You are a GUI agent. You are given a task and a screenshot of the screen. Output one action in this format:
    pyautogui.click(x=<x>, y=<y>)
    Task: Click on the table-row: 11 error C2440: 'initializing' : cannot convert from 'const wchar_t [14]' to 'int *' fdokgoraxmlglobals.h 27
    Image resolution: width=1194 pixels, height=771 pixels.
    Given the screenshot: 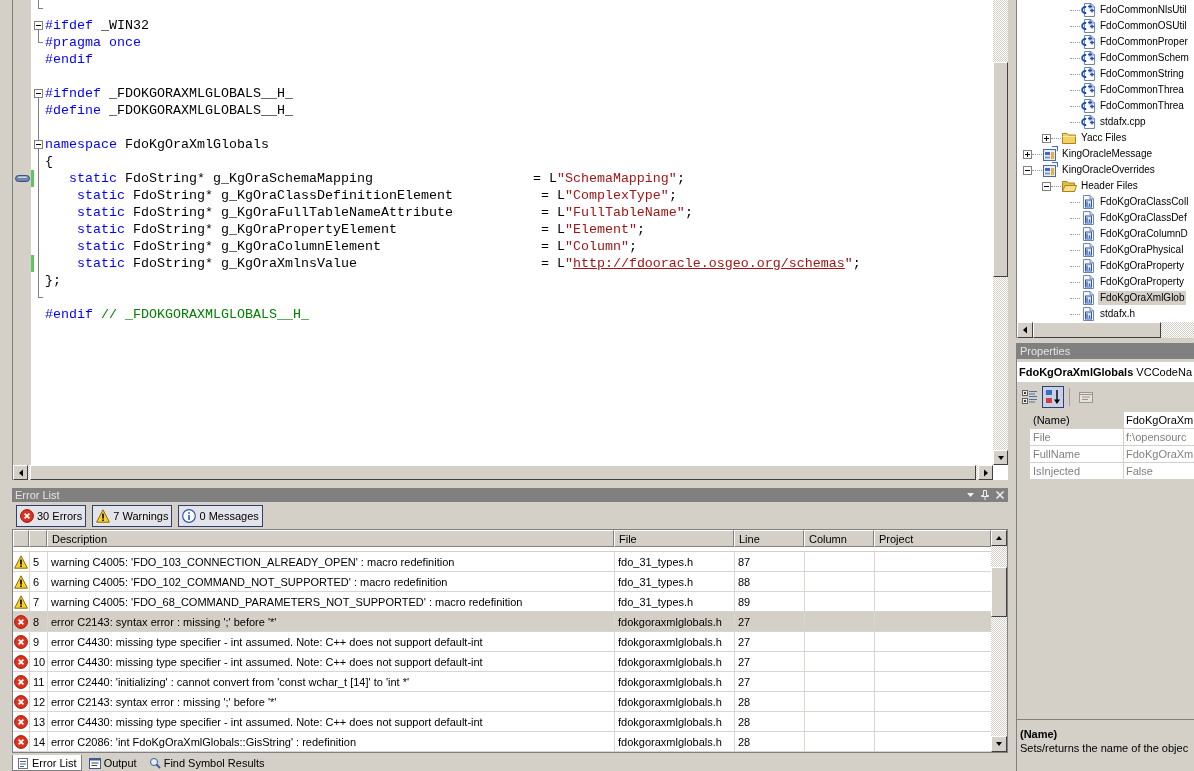 What is the action you would take?
    pyautogui.click(x=502, y=682)
    